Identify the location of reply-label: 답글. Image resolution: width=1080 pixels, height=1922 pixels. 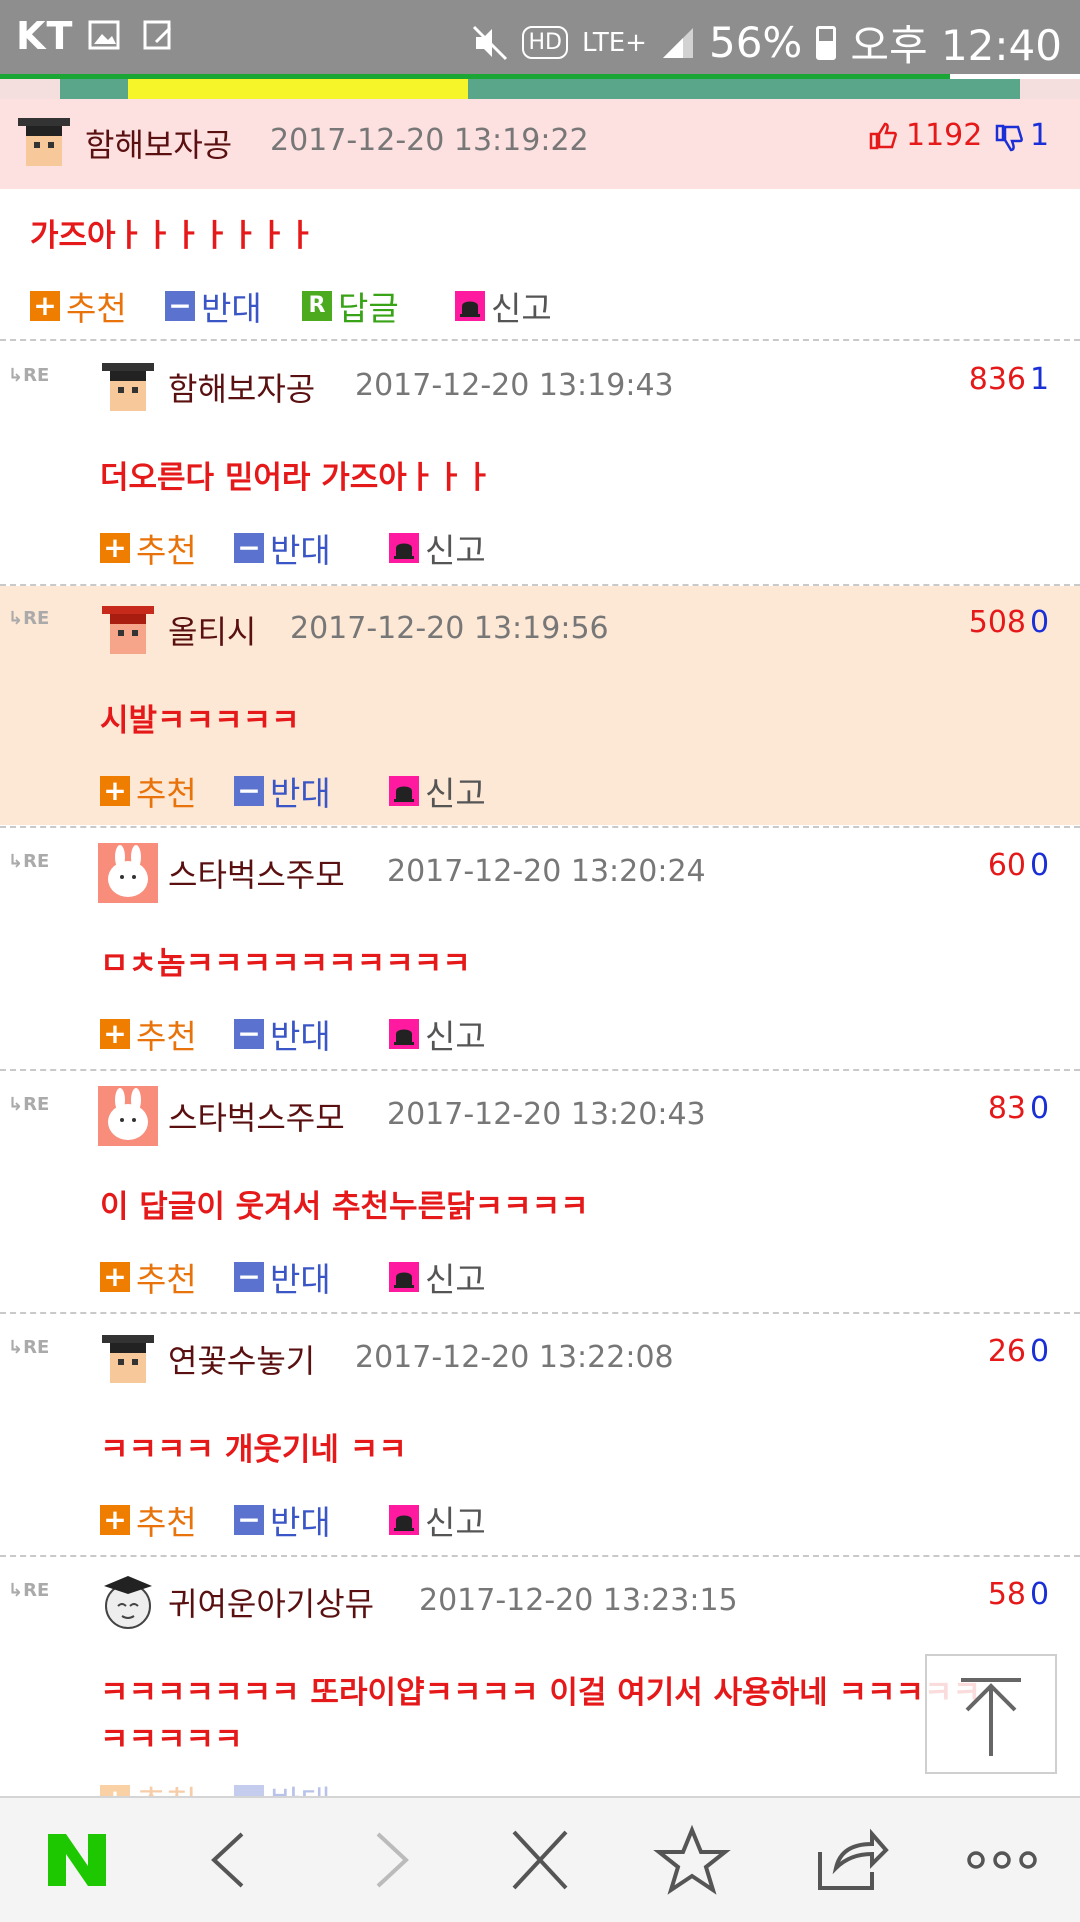
(368, 308).